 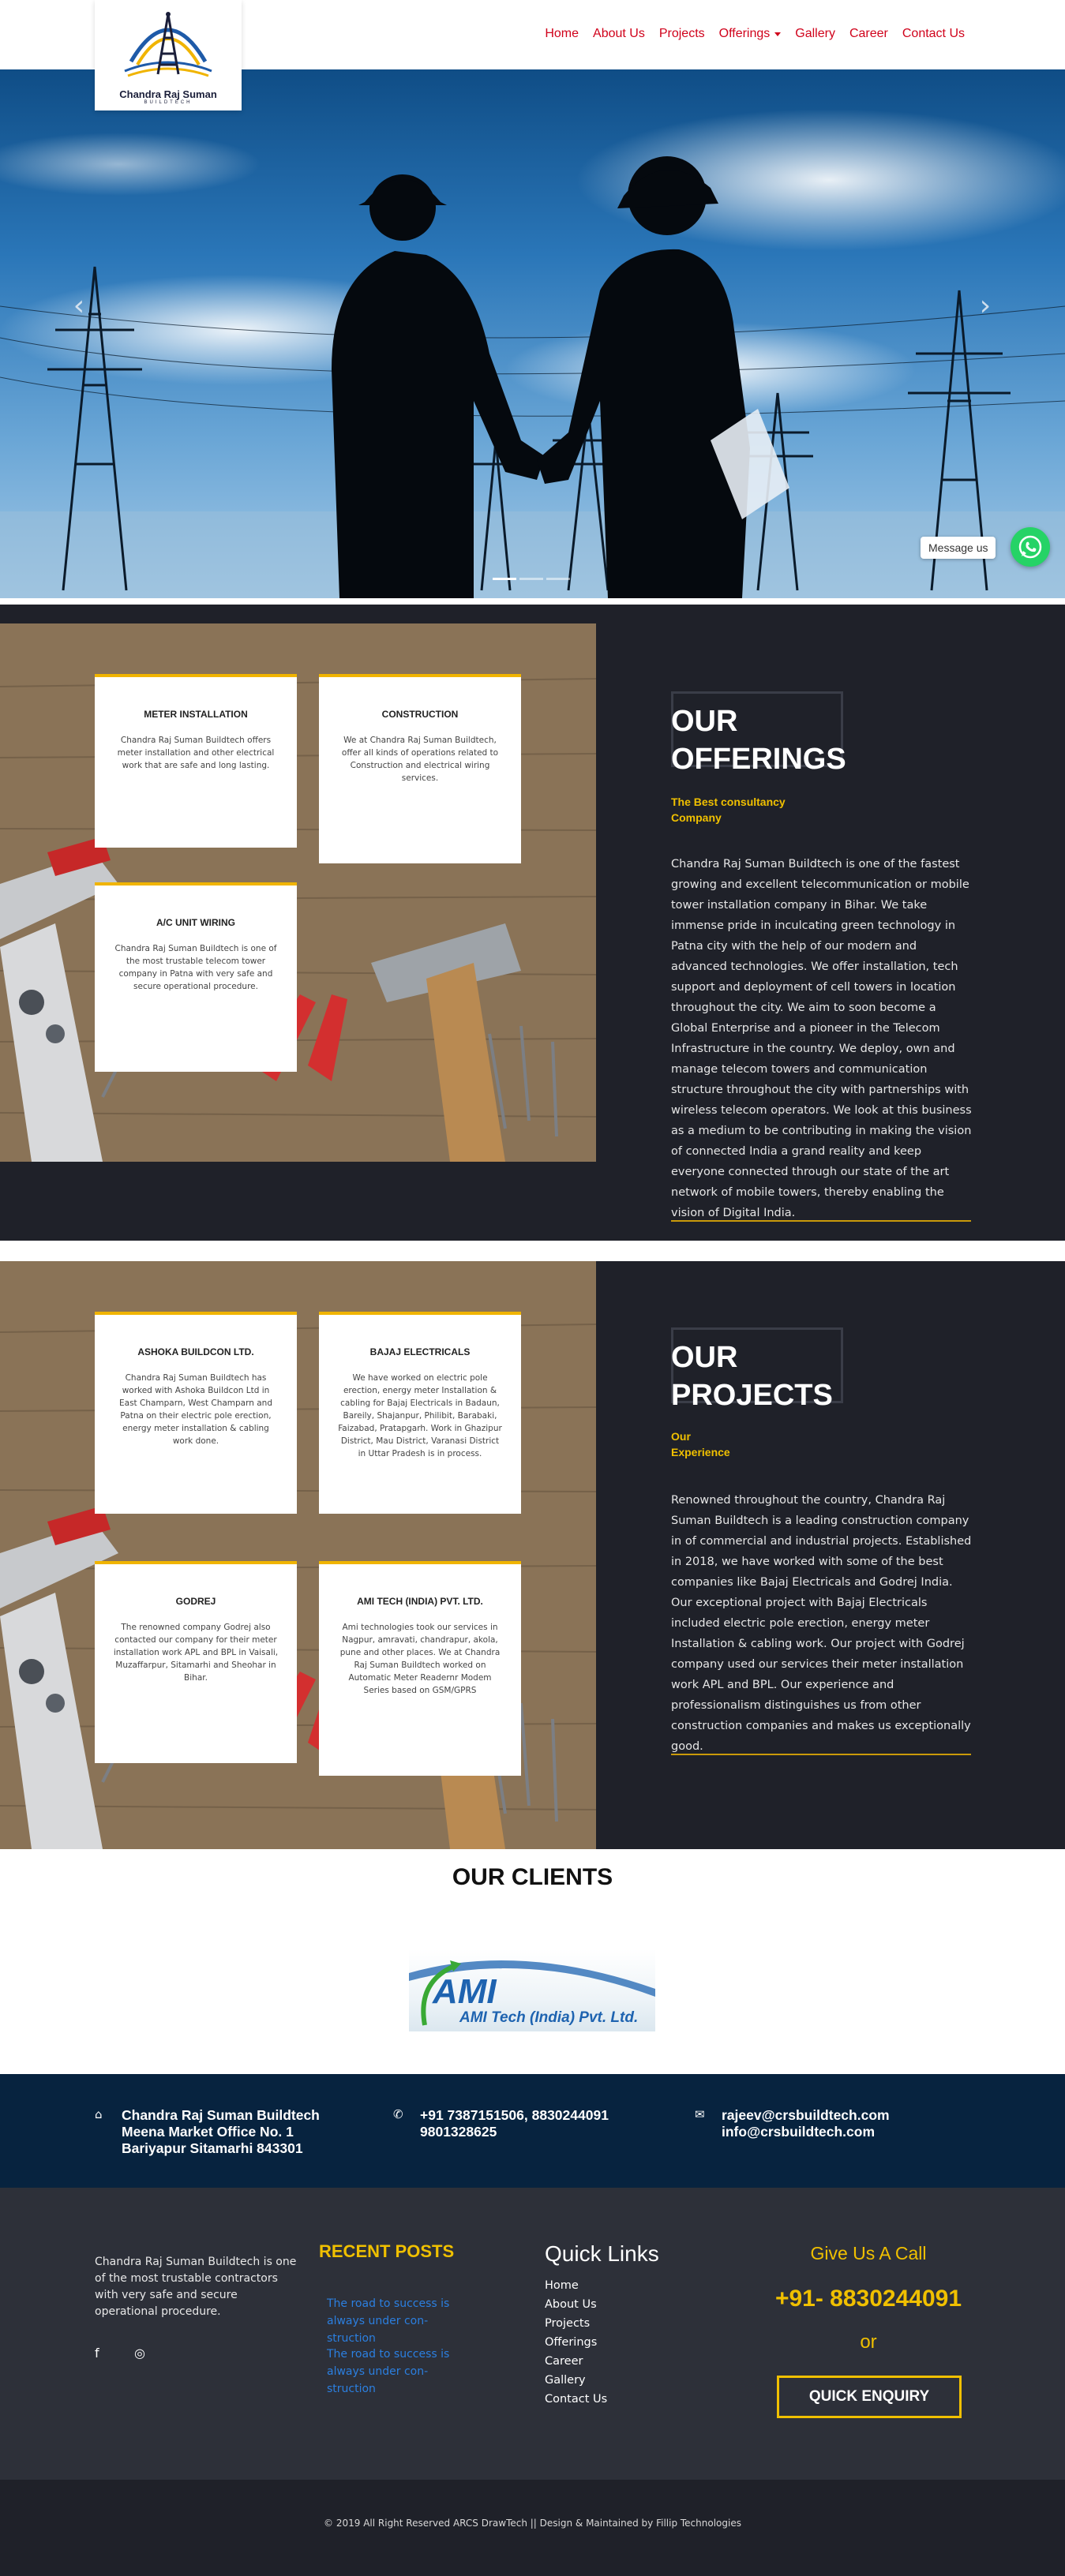 I want to click on tower-logo-icon, so click(x=168, y=44).